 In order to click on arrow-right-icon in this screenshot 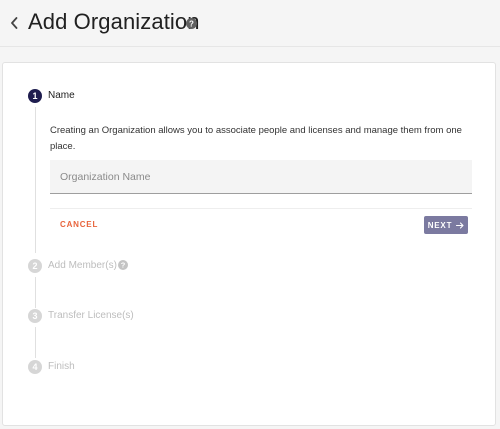, I will do `click(460, 225)`.